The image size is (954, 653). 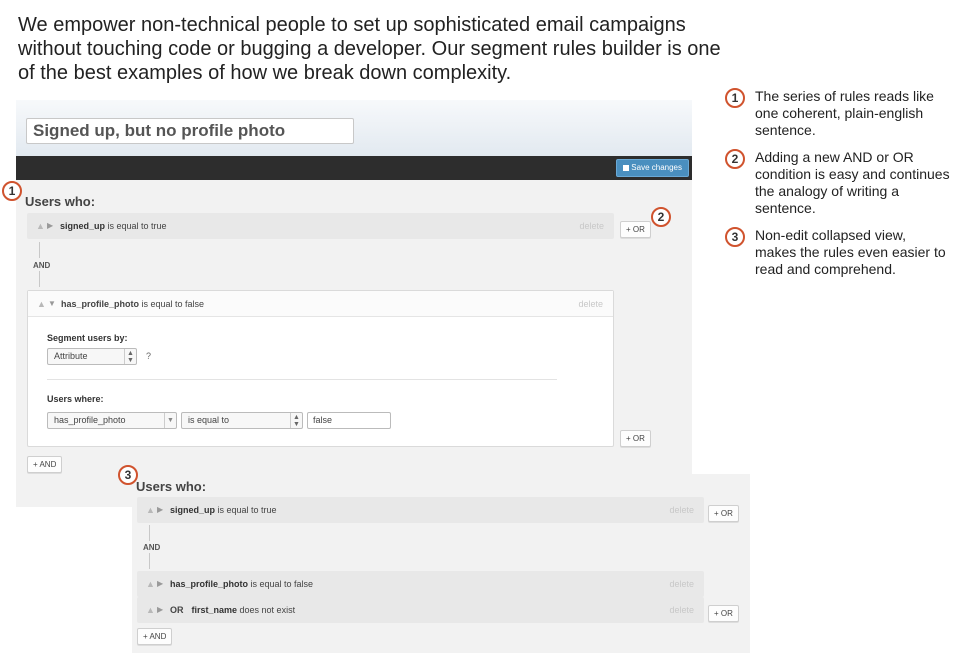 I want to click on users-where-label: Users where:, so click(x=75, y=399).